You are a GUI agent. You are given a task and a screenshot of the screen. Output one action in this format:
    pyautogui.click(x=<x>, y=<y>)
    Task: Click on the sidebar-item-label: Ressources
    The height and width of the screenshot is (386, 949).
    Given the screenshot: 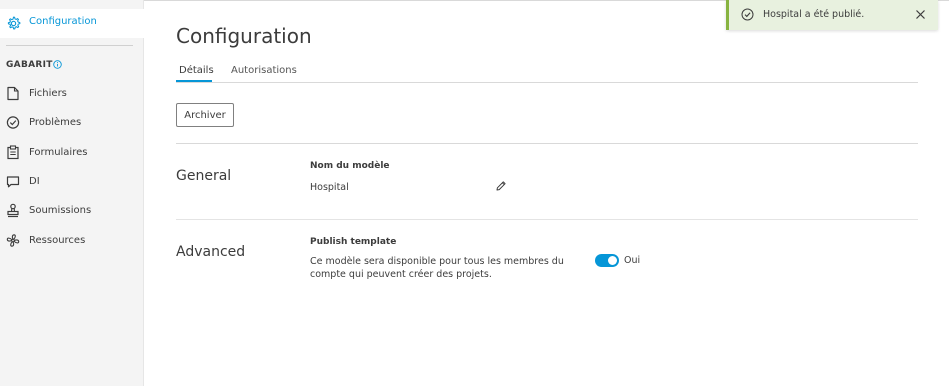 What is the action you would take?
    pyautogui.click(x=57, y=240)
    